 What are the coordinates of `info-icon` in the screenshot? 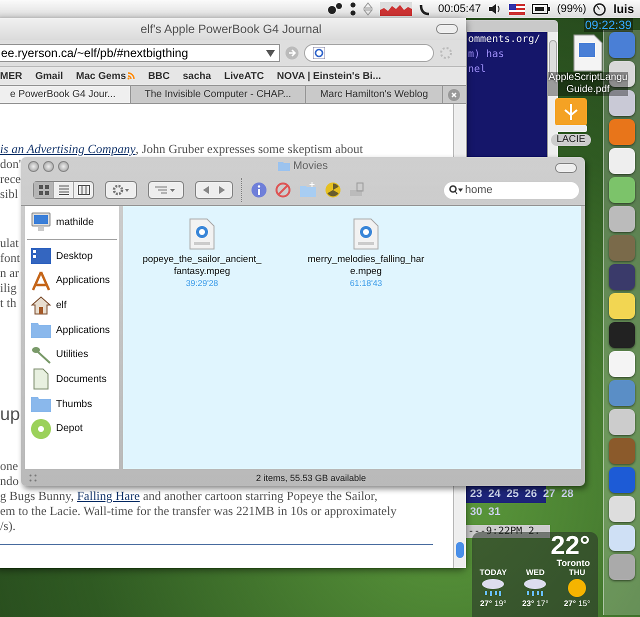 It's located at (259, 190).